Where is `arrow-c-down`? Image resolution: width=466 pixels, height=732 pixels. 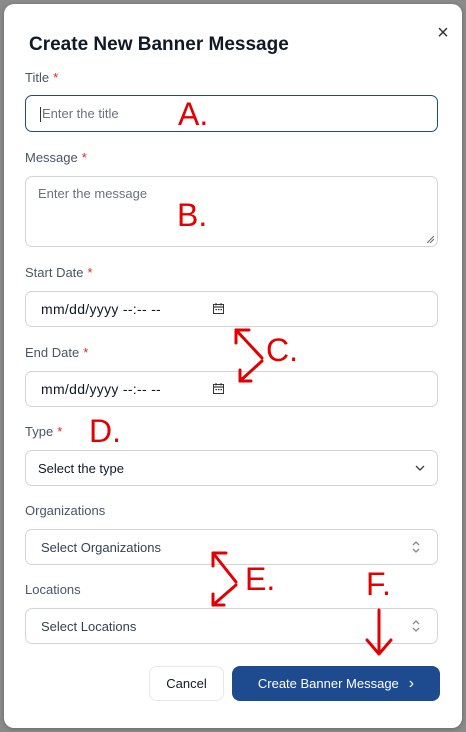 arrow-c-down is located at coordinates (251, 371).